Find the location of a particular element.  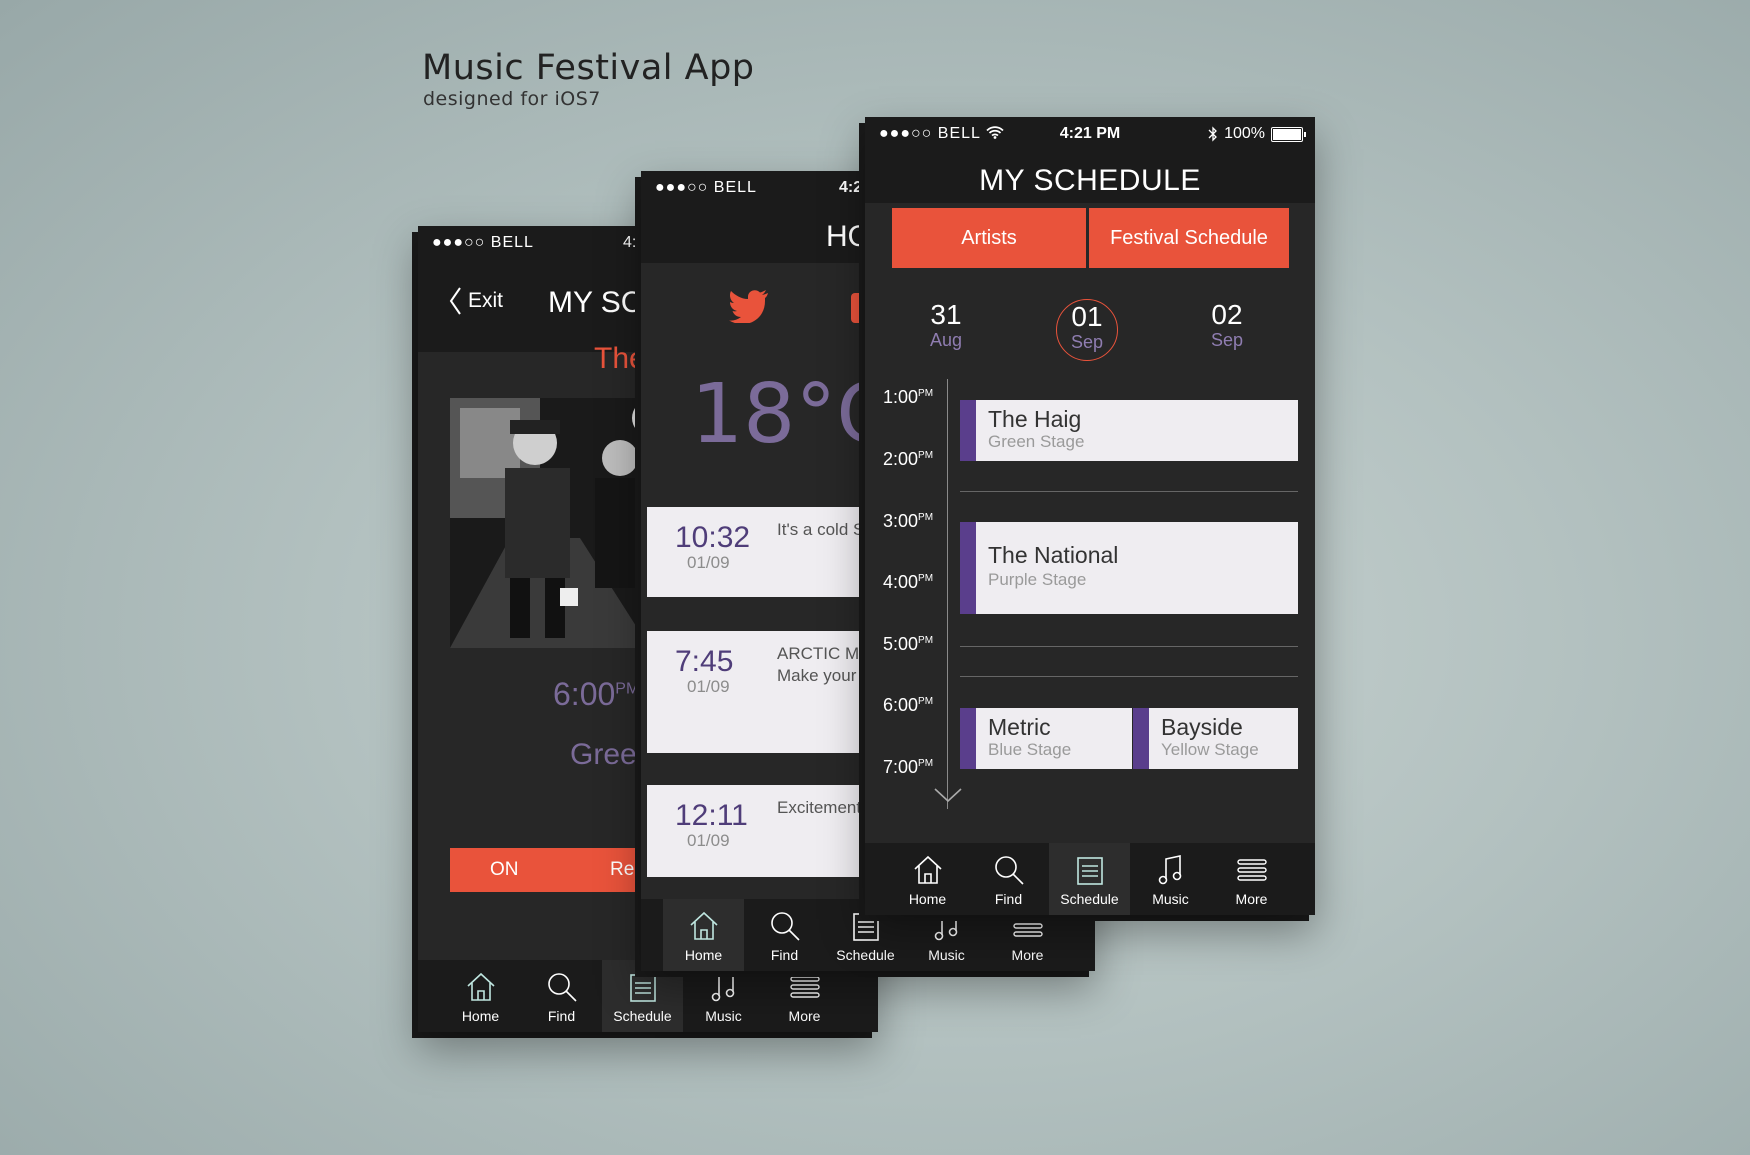

tab-music: Music is located at coordinates (1170, 879).